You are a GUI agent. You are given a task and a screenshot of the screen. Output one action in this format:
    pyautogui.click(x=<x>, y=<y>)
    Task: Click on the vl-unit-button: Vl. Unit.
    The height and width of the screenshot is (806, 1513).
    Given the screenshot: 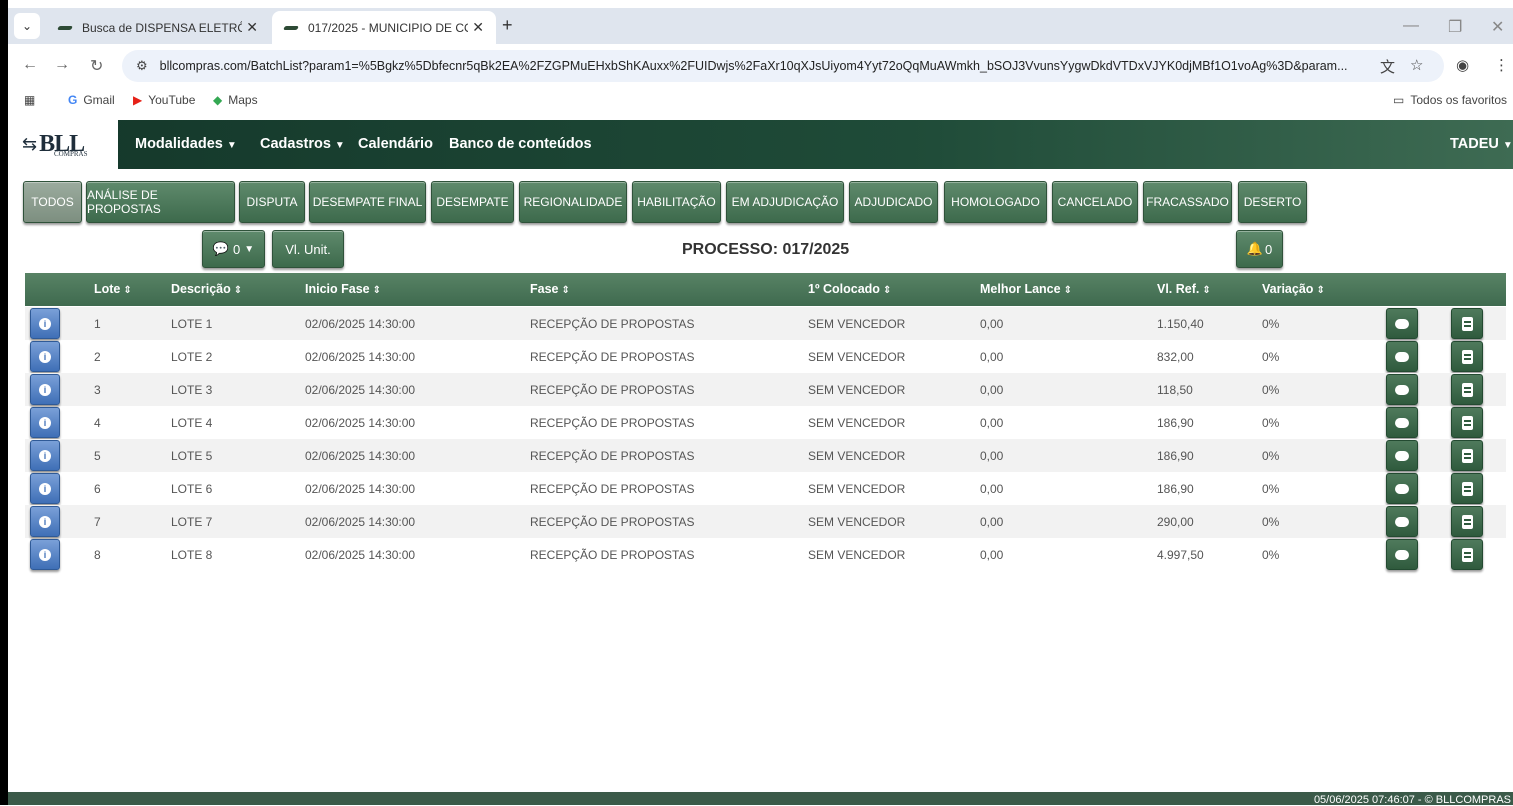 What is the action you would take?
    pyautogui.click(x=308, y=249)
    